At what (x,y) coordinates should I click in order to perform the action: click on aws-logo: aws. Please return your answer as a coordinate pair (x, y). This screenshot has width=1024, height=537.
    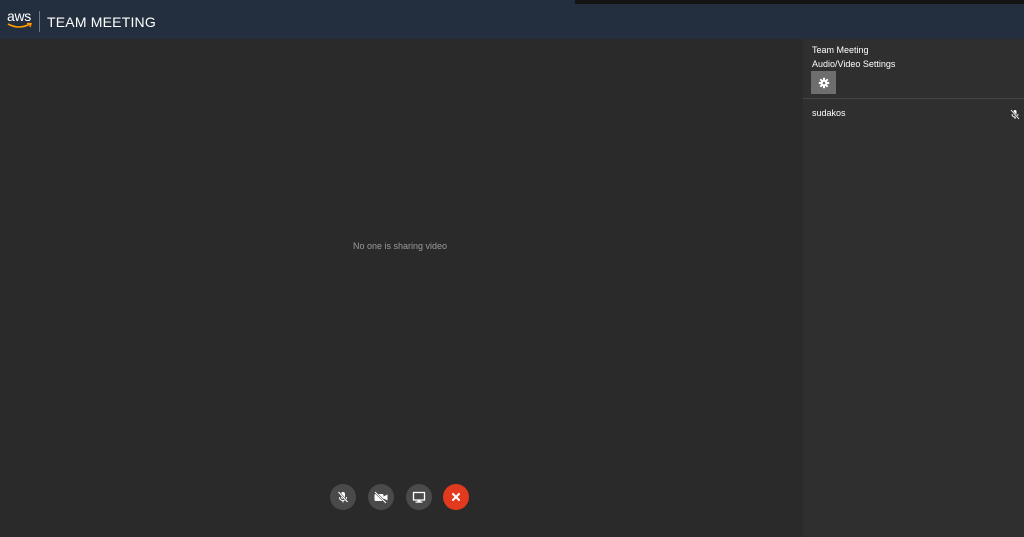
    Looking at the image, I should click on (20, 20).